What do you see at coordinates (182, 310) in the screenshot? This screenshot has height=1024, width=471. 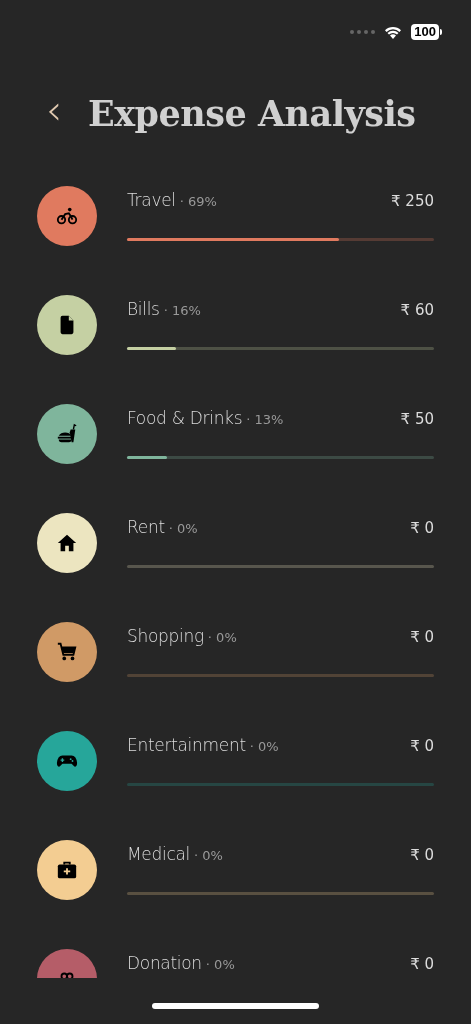 I see `category-percent: · 16%` at bounding box center [182, 310].